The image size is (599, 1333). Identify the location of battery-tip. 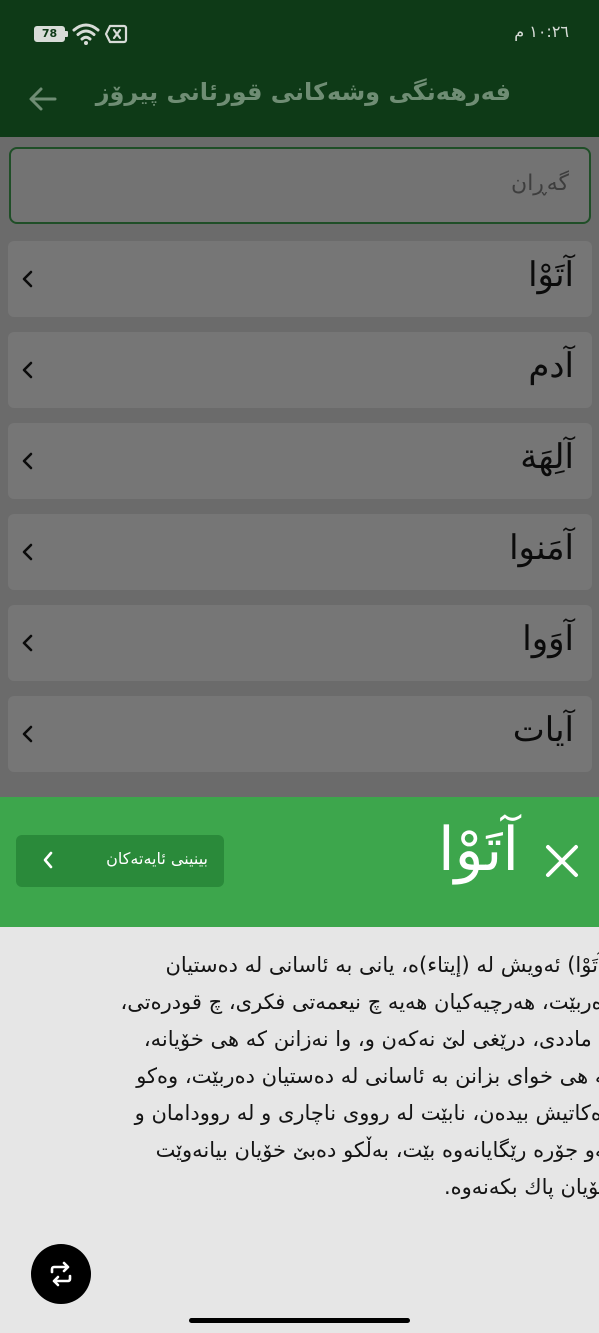
(66, 34).